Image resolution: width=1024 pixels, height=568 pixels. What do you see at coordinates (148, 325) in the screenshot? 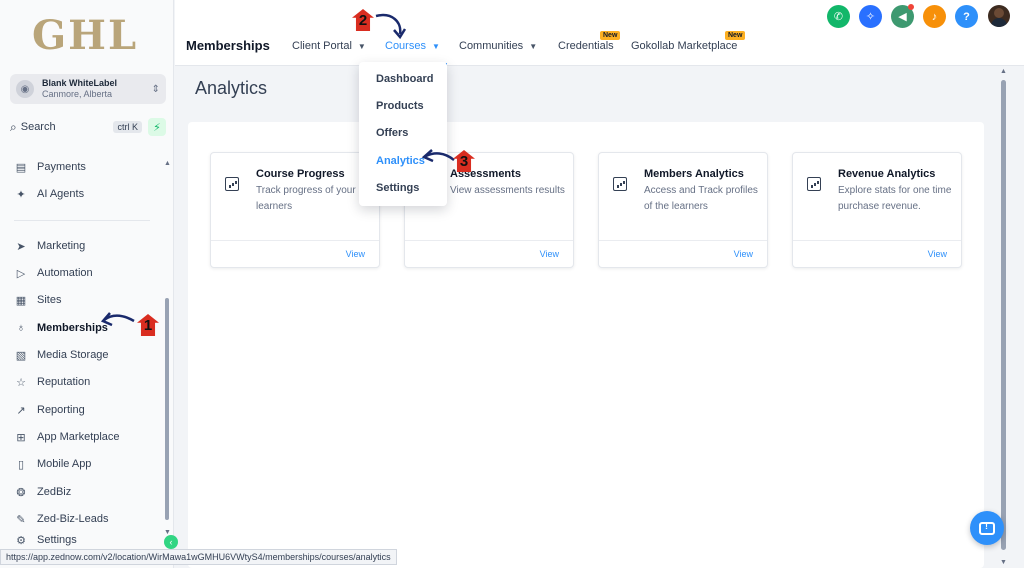
I see `annotation-step-1: 1` at bounding box center [148, 325].